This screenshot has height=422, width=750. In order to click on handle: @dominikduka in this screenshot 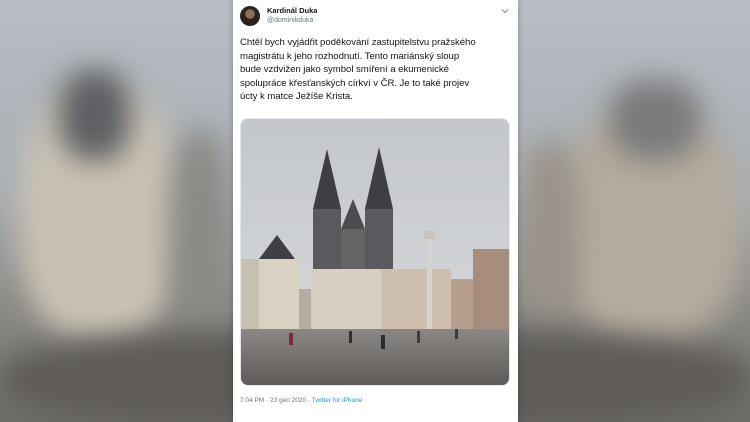, I will do `click(292, 21)`.